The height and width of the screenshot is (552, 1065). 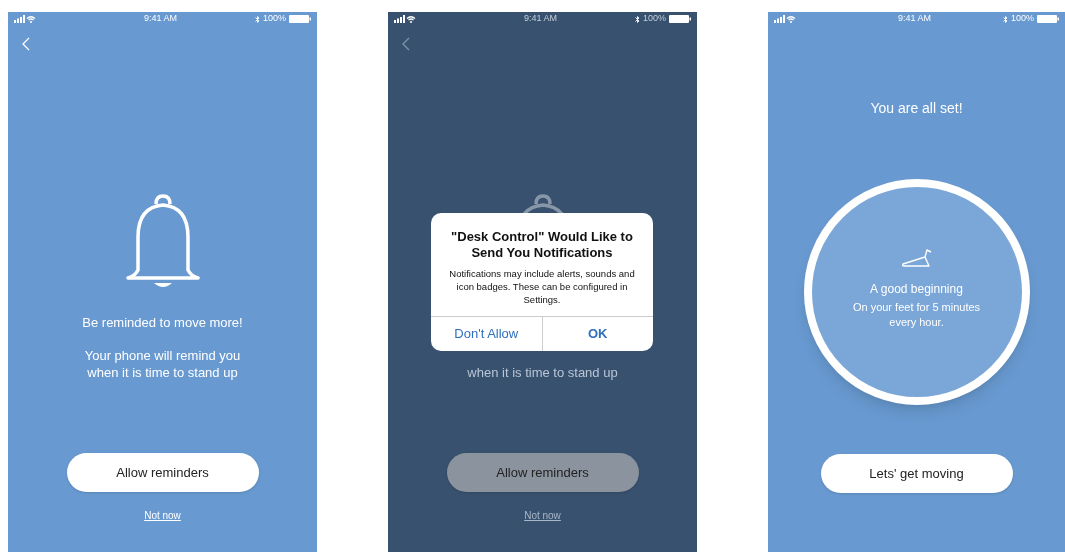 I want to click on dialog-title: "Desk Control" Would Like to Send You Notifications, so click(x=542, y=244).